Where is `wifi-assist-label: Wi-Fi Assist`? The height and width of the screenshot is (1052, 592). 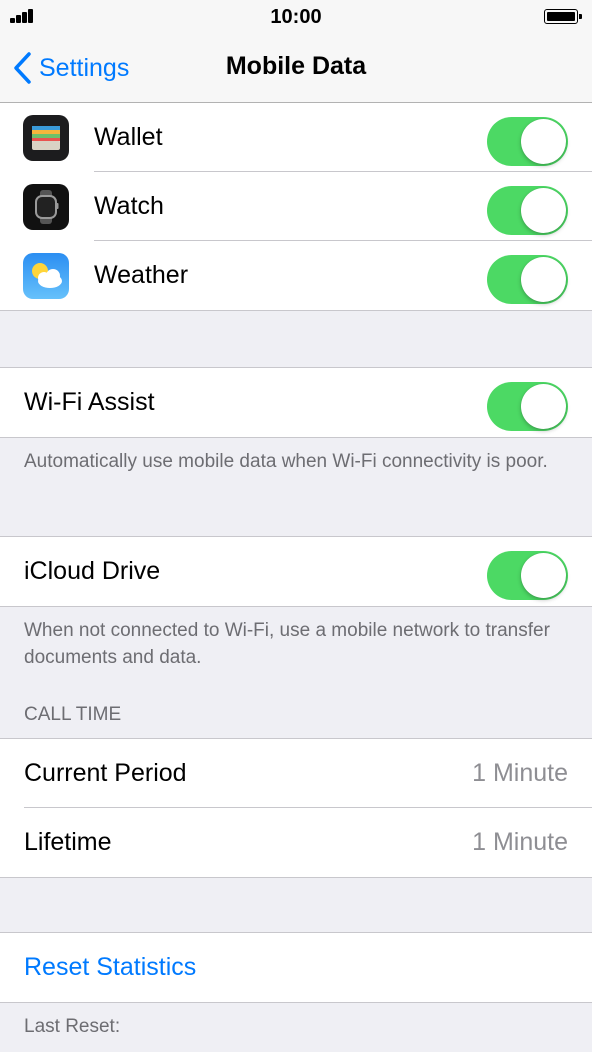
wifi-assist-label: Wi-Fi Assist is located at coordinates (89, 402).